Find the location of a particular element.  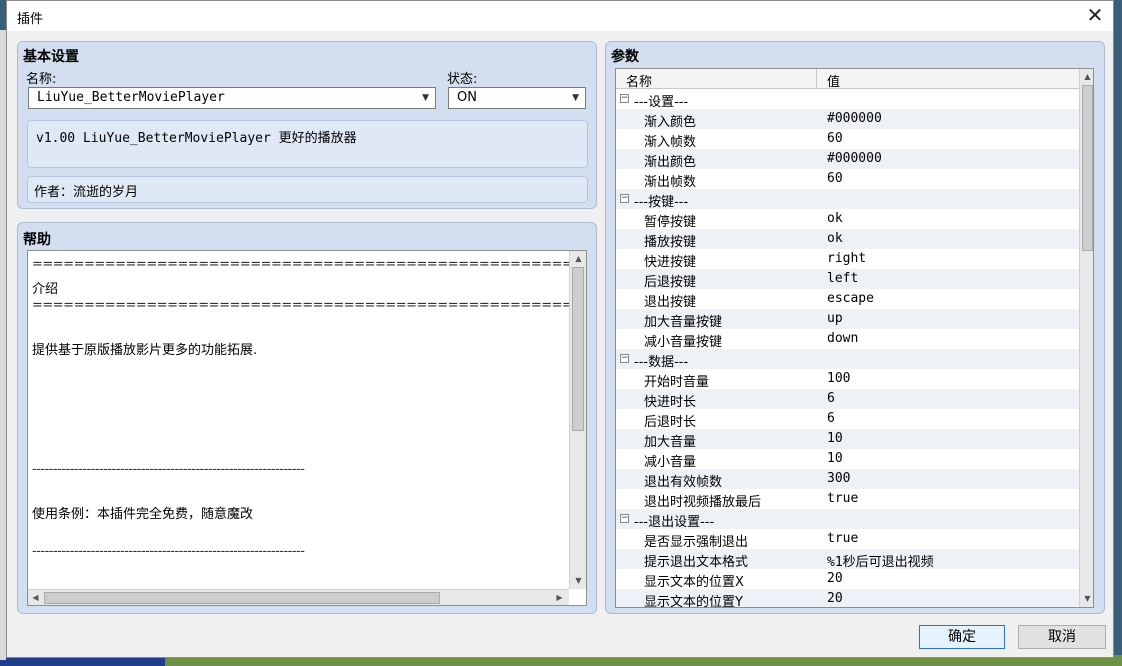

param-value: left is located at coordinates (843, 278).